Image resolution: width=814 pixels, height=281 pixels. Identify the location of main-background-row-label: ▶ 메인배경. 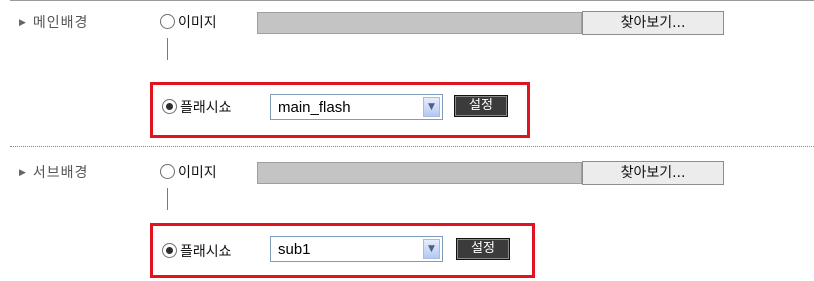
(53, 22).